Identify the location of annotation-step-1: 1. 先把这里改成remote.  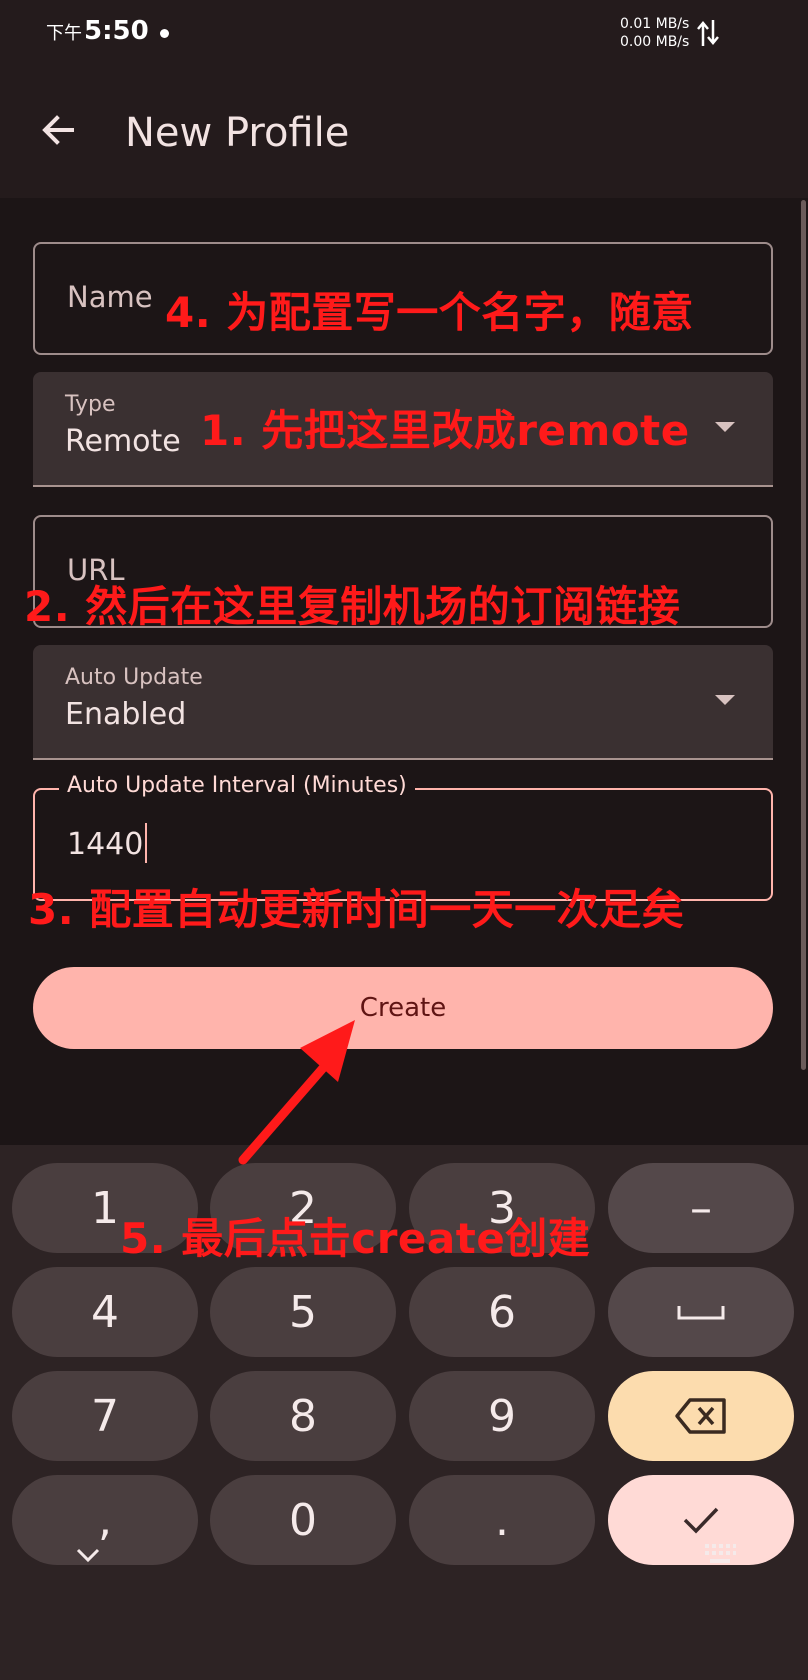
(445, 430).